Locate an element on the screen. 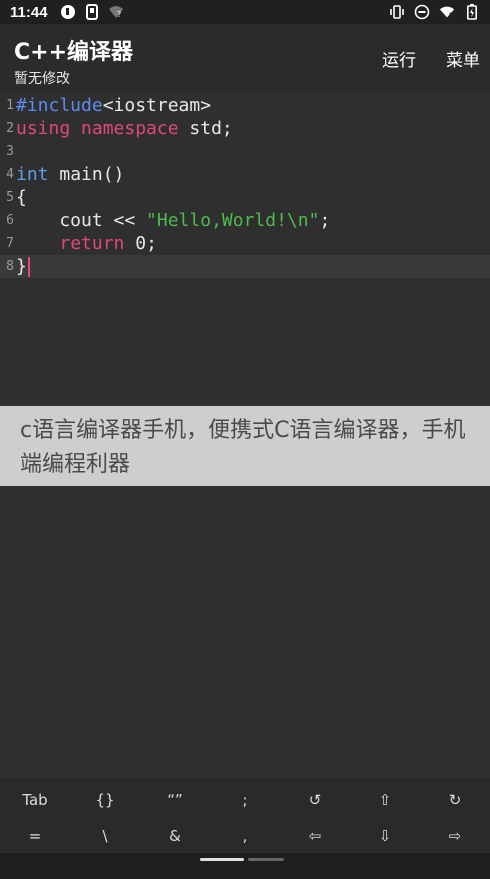 The height and width of the screenshot is (879, 490). line-number: 5 is located at coordinates (10, 197).